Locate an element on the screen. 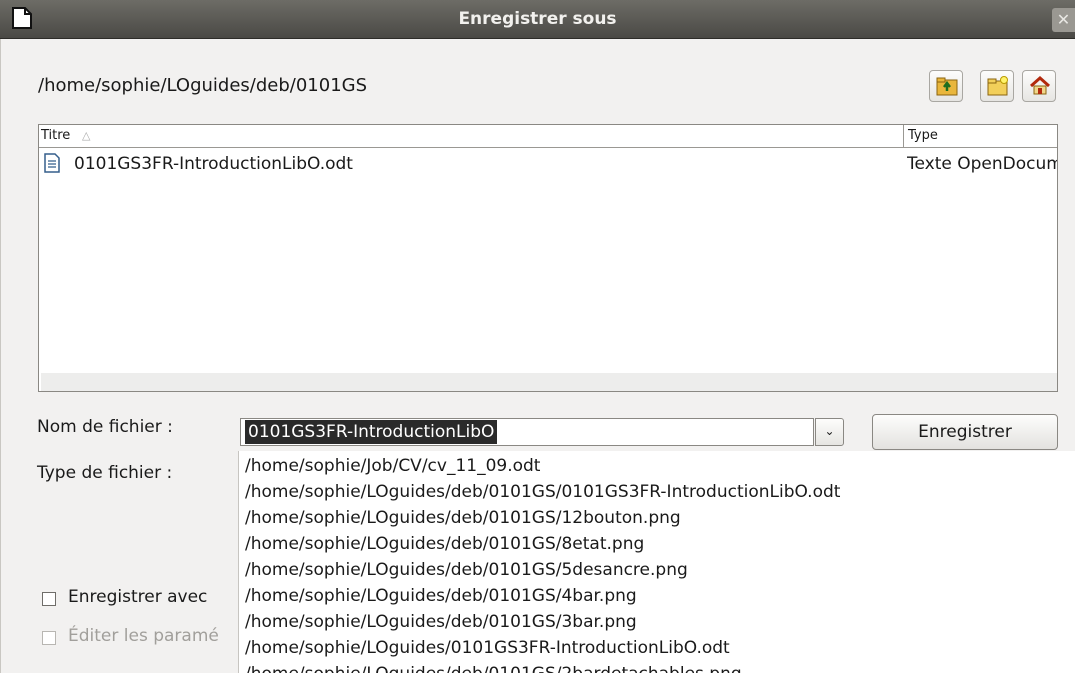 The width and height of the screenshot is (1075, 673). chevron-down-icon: ⌄ is located at coordinates (829, 431).